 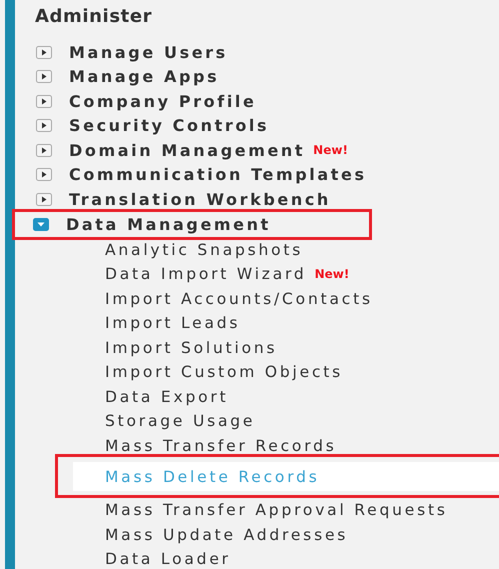 What do you see at coordinates (187, 150) in the screenshot?
I see `menu-category: Domain Management` at bounding box center [187, 150].